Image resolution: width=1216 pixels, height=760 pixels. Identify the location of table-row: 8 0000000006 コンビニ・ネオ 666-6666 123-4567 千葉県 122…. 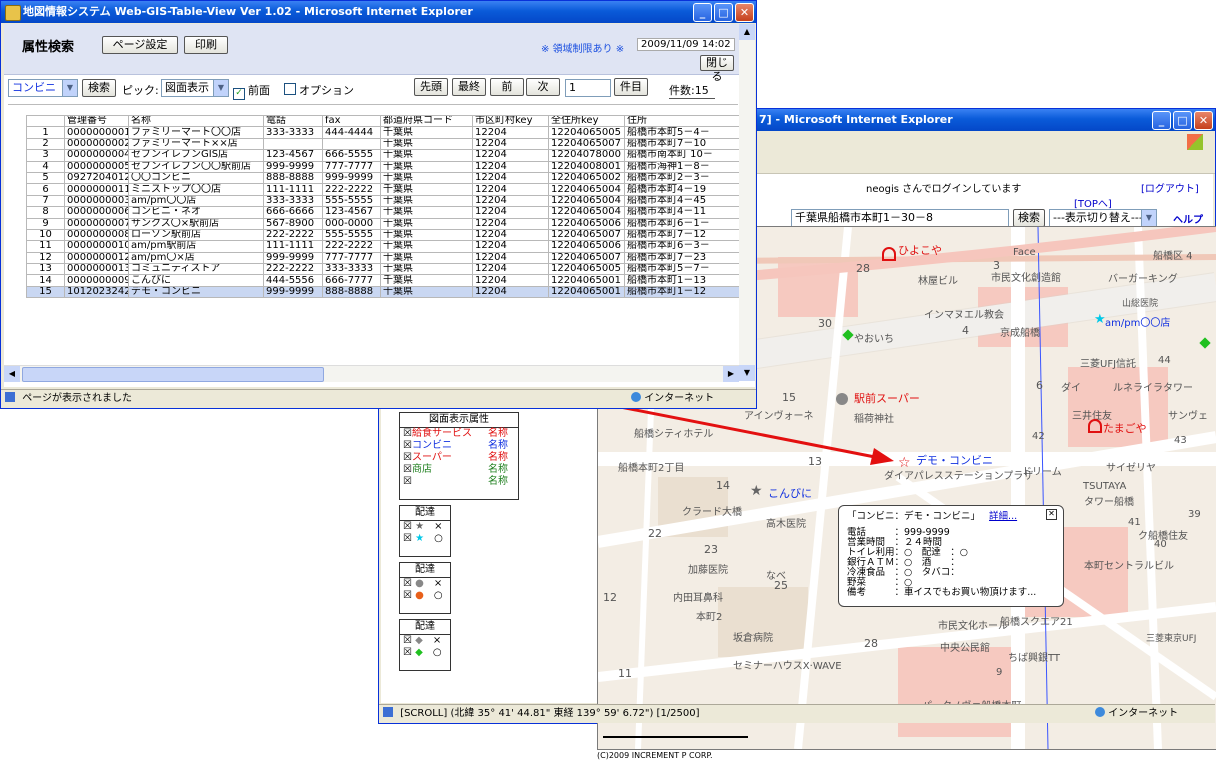
(382, 212).